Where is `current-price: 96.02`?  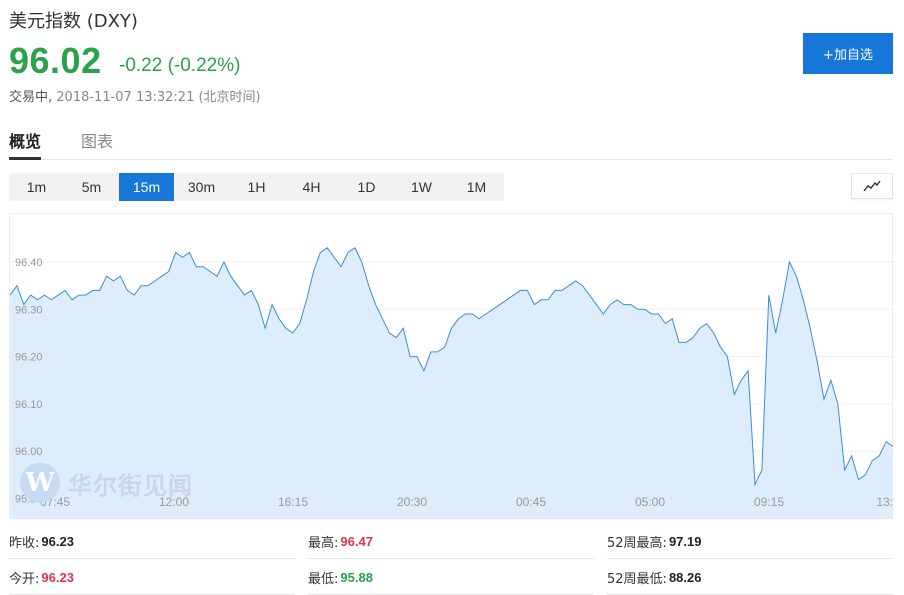 current-price: 96.02 is located at coordinates (55, 60).